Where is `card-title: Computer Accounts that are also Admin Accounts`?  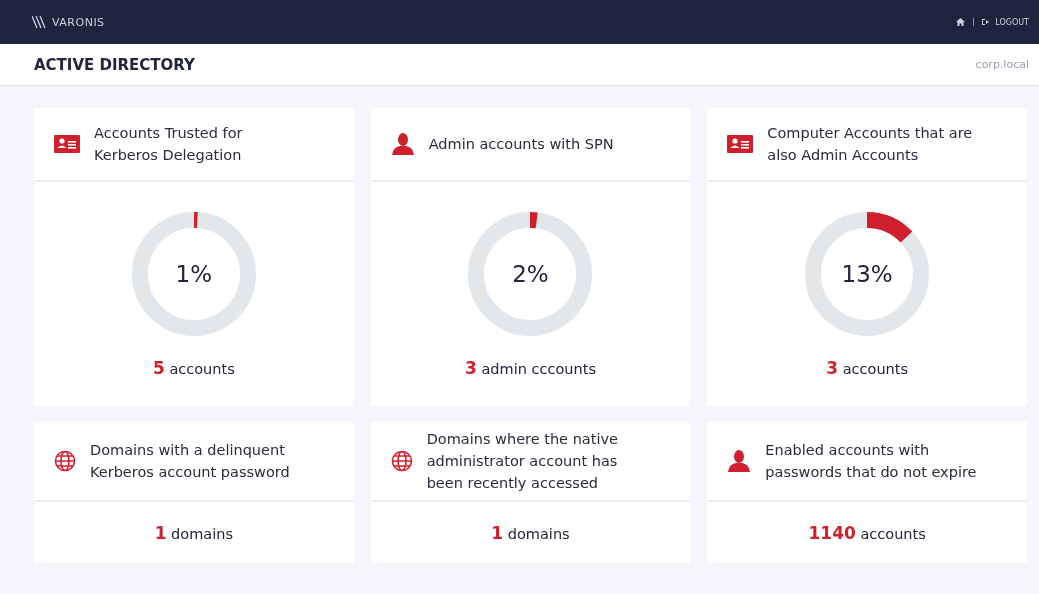 card-title: Computer Accounts that are also Admin Accounts is located at coordinates (870, 144).